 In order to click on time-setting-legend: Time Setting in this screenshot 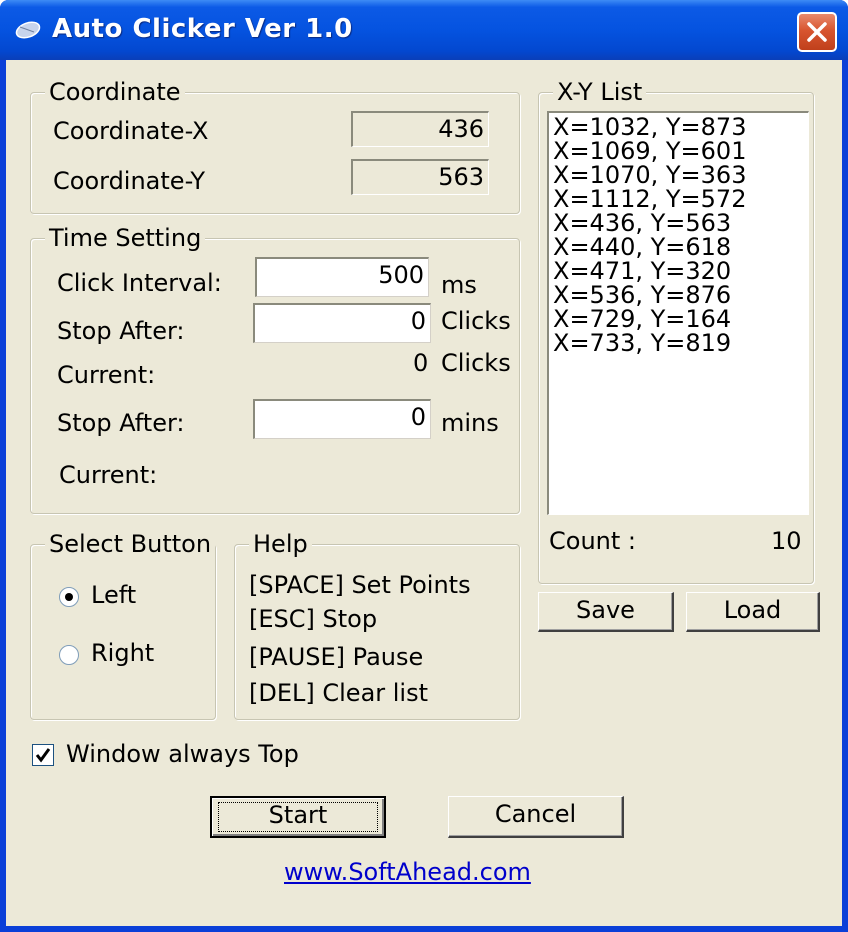, I will do `click(125, 238)`.